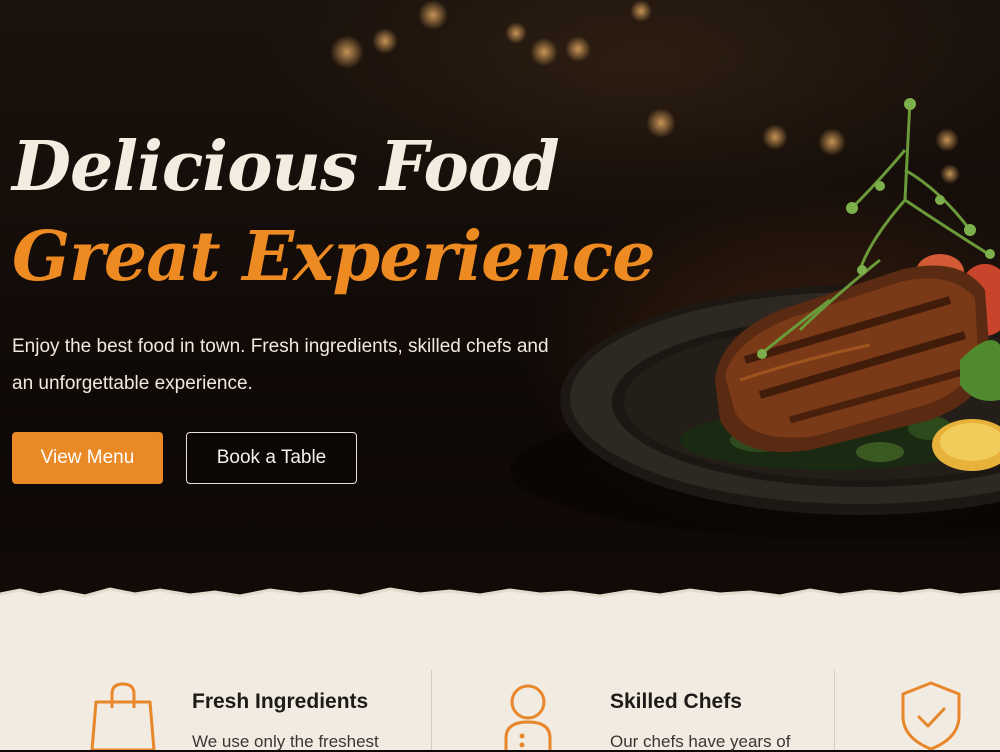  I want to click on feature-desc-skilled-chefs: Our chefs have years of, so click(700, 741).